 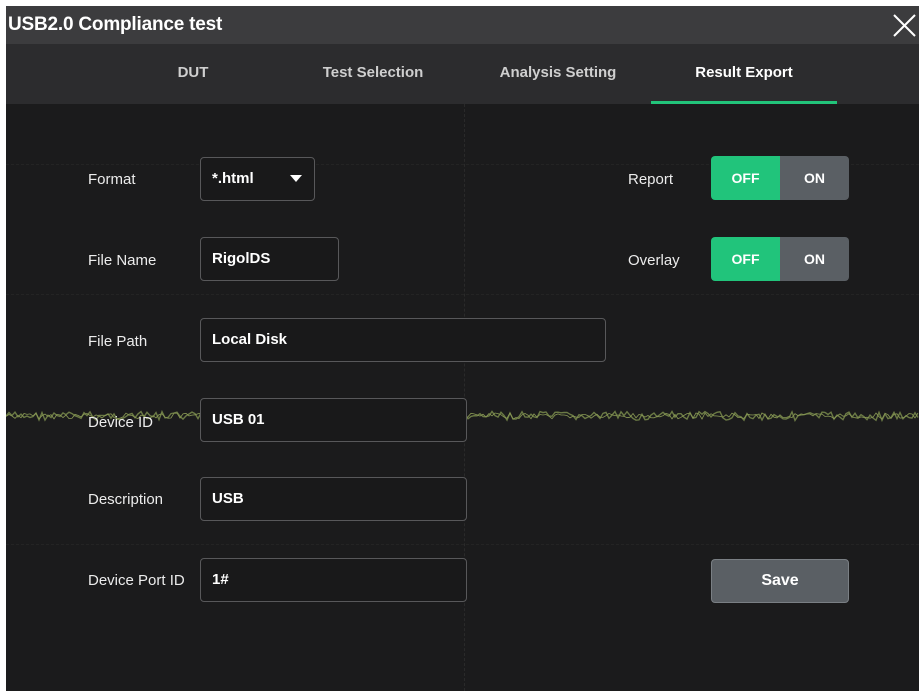 What do you see at coordinates (654, 260) in the screenshot?
I see `overlay-label: Overlay` at bounding box center [654, 260].